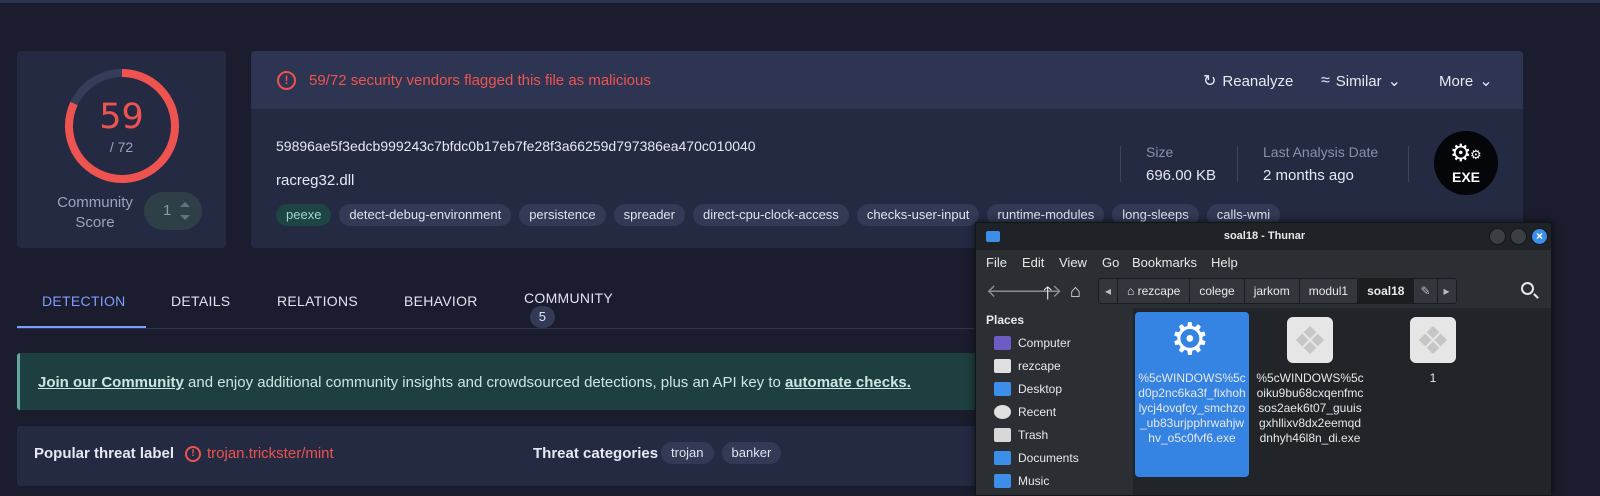 The image size is (1600, 496). Describe the element at coordinates (121, 147) in the screenshot. I see `detection-total: / 72` at that location.